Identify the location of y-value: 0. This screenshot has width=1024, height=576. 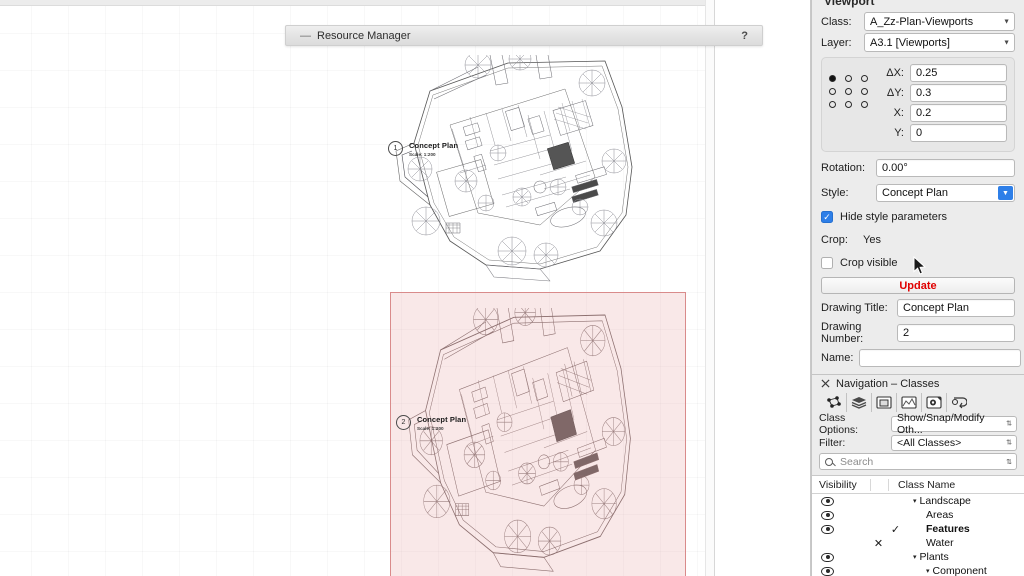
(919, 133).